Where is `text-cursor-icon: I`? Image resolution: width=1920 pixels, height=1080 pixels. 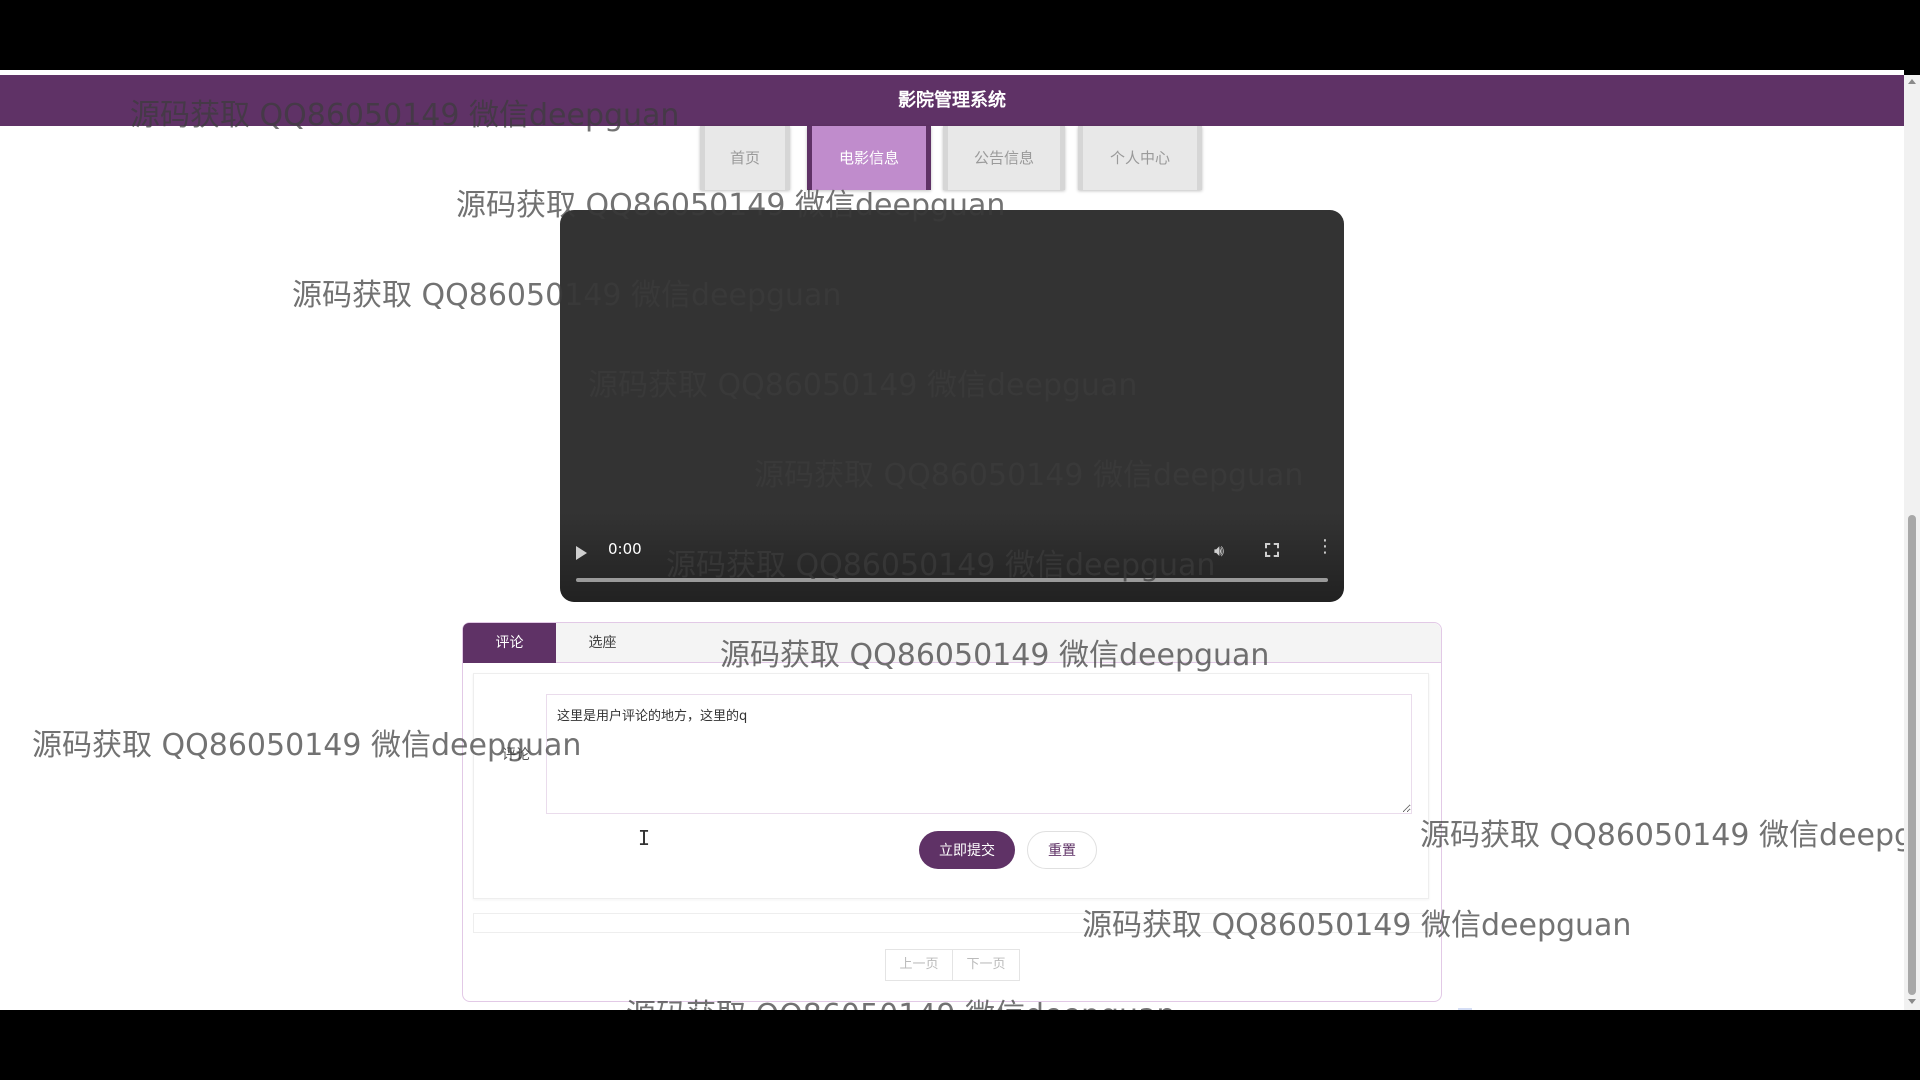
text-cursor-icon: I is located at coordinates (644, 838).